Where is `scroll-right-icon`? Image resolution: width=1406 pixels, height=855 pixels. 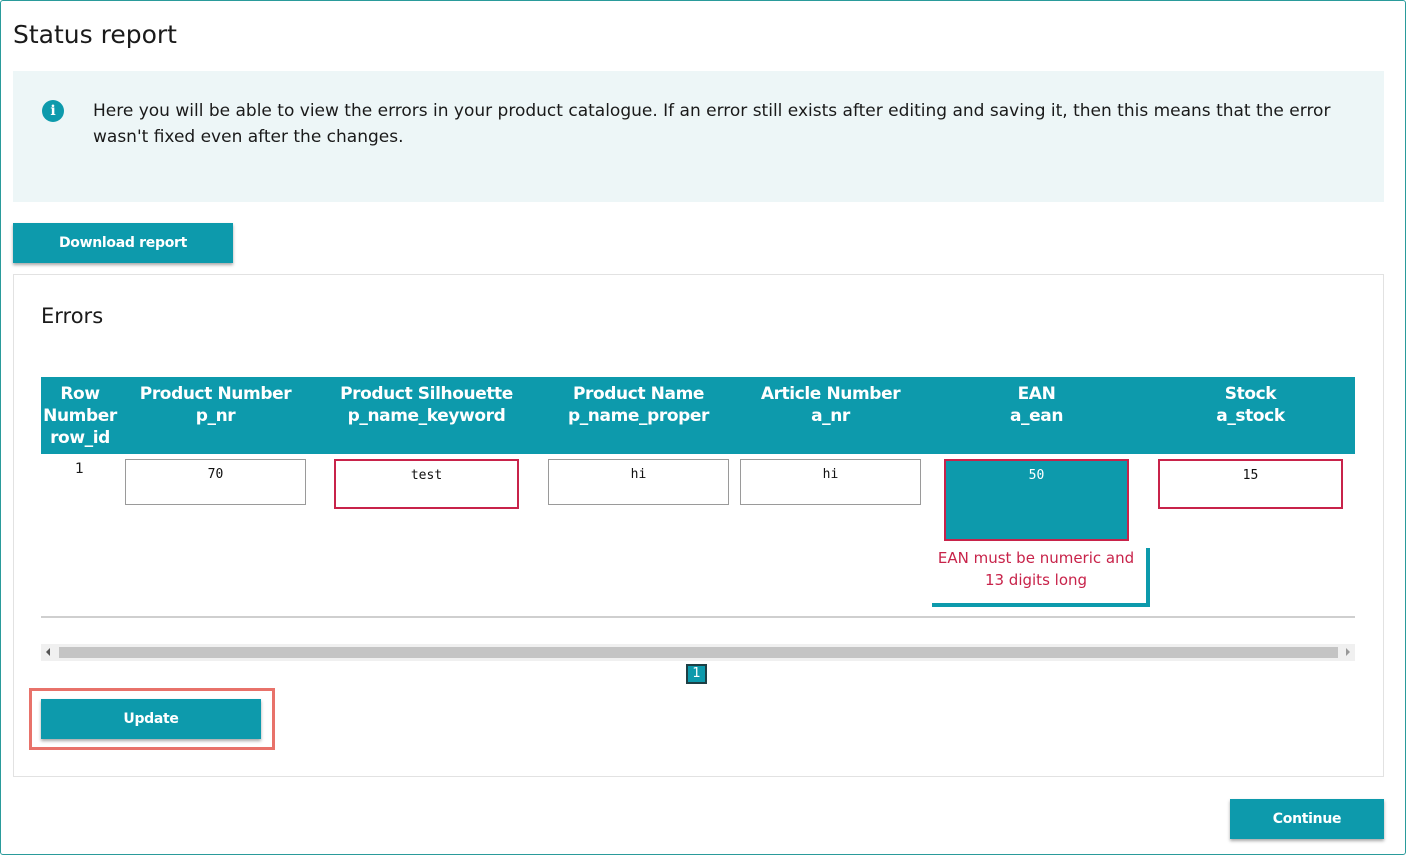
scroll-right-icon is located at coordinates (1348, 652).